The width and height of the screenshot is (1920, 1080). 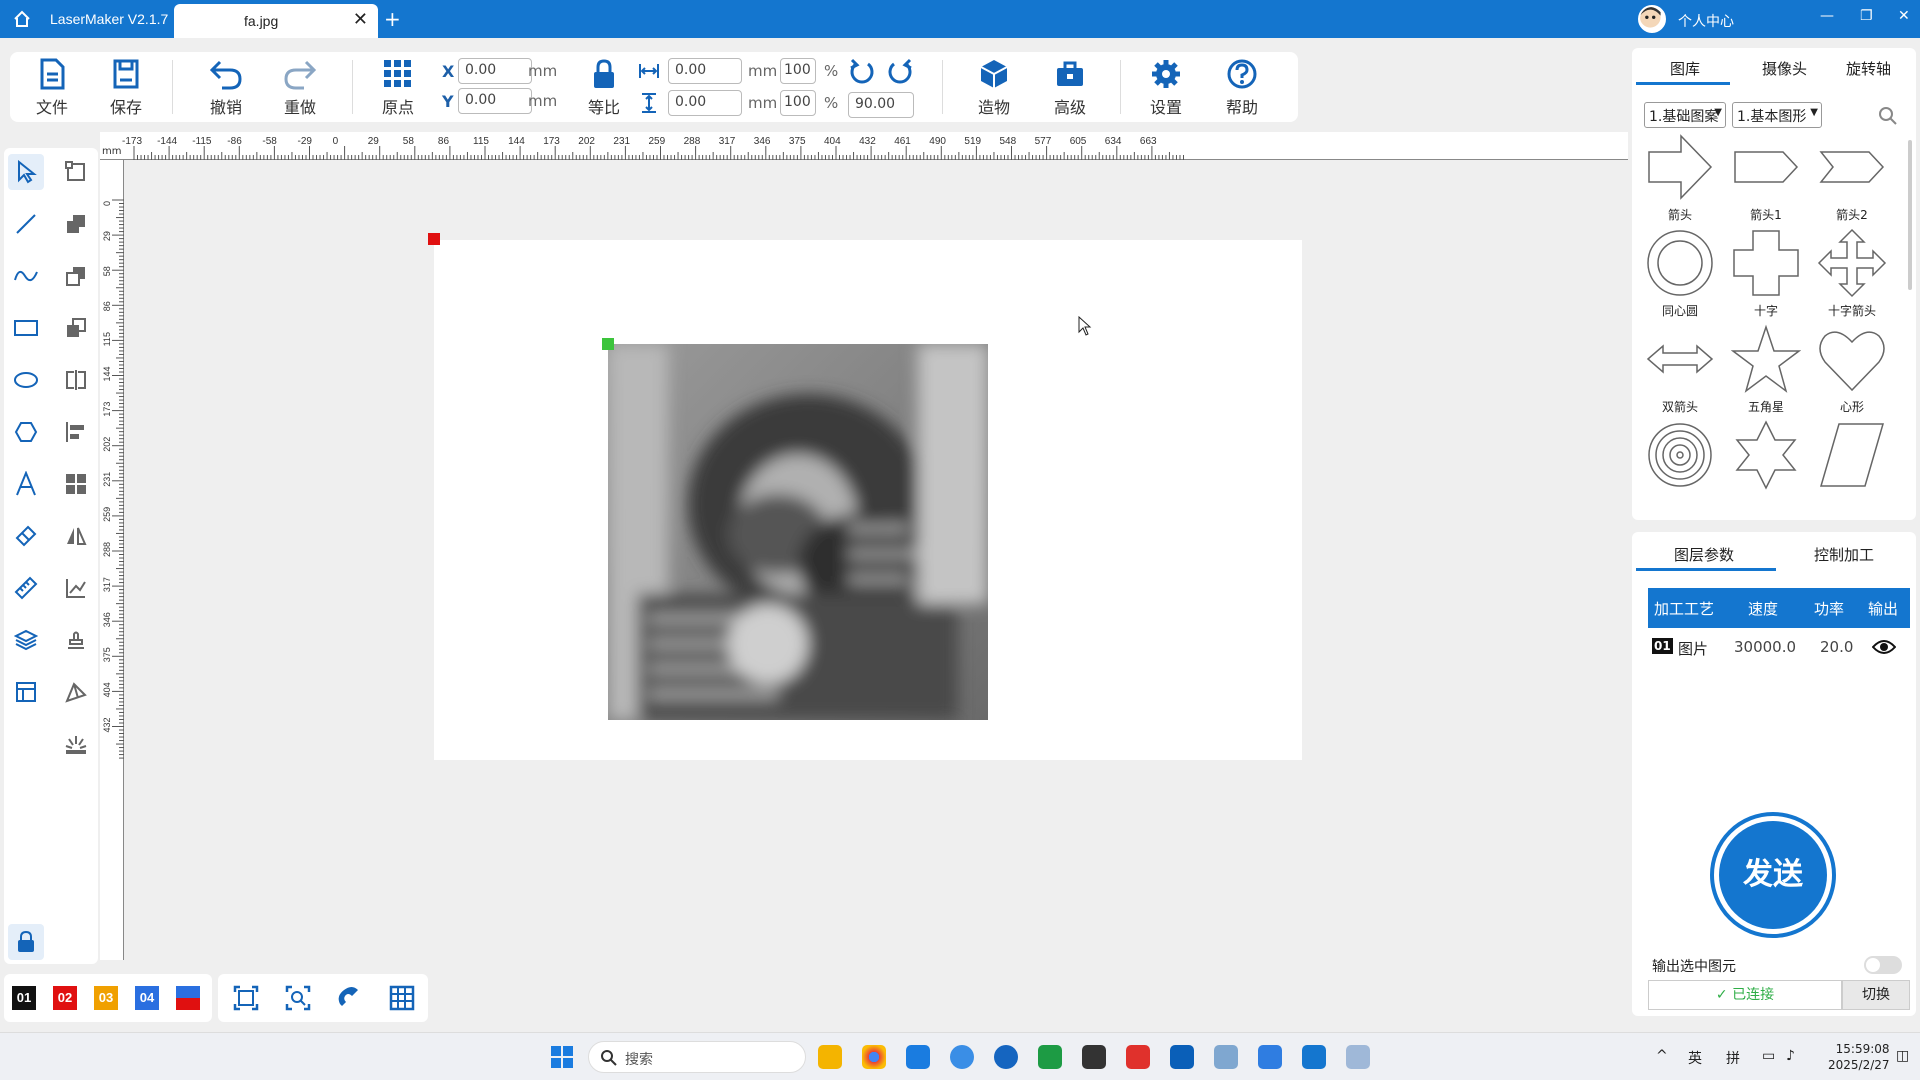 What do you see at coordinates (298, 998) in the screenshot?
I see `zoom-selection-icon` at bounding box center [298, 998].